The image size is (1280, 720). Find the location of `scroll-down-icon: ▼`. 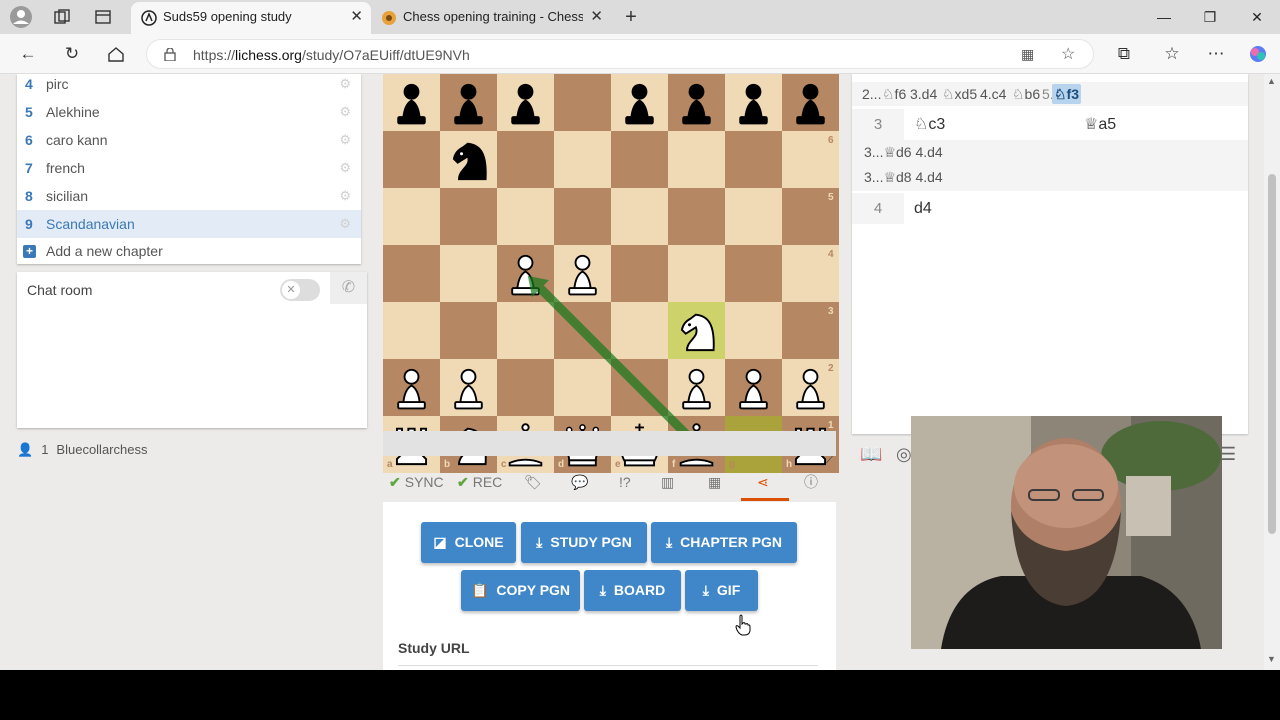

scroll-down-icon: ▼ is located at coordinates (1271, 659).